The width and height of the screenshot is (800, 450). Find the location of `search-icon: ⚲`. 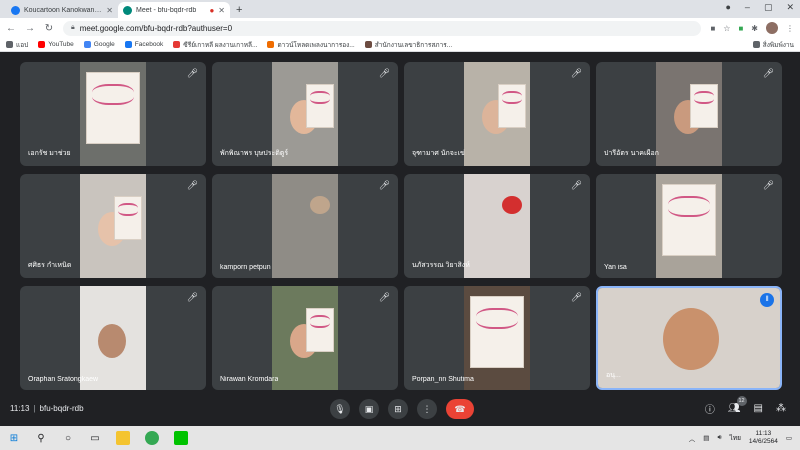

search-icon: ⚲ is located at coordinates (41, 438).